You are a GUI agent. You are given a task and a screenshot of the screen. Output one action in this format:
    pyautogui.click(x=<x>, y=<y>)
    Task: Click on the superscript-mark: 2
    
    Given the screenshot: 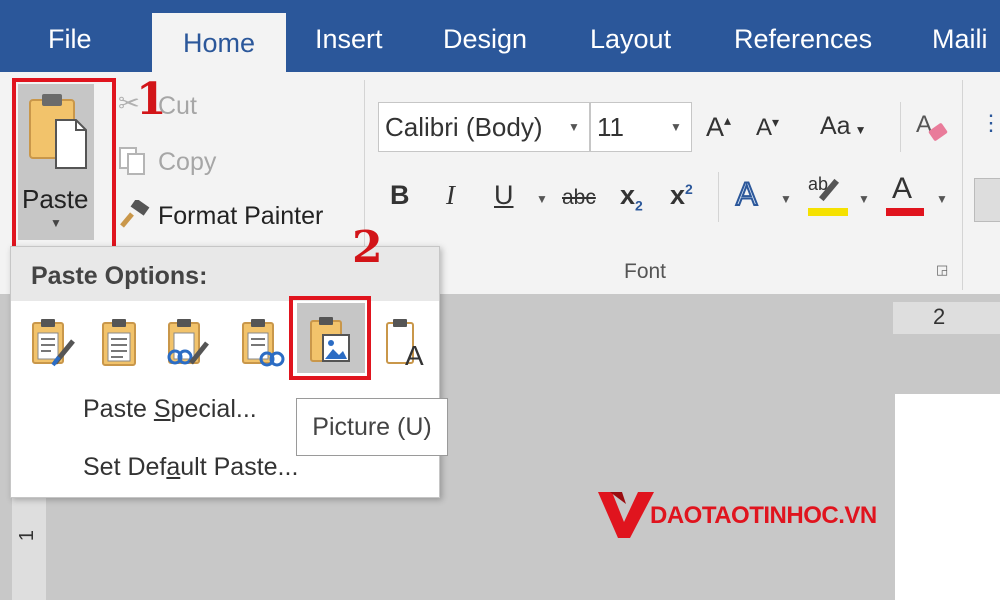 What is the action you would take?
    pyautogui.click(x=689, y=189)
    